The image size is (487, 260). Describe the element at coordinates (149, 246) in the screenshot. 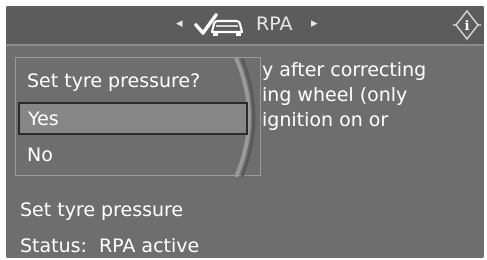

I see `status-value: RPA active` at that location.